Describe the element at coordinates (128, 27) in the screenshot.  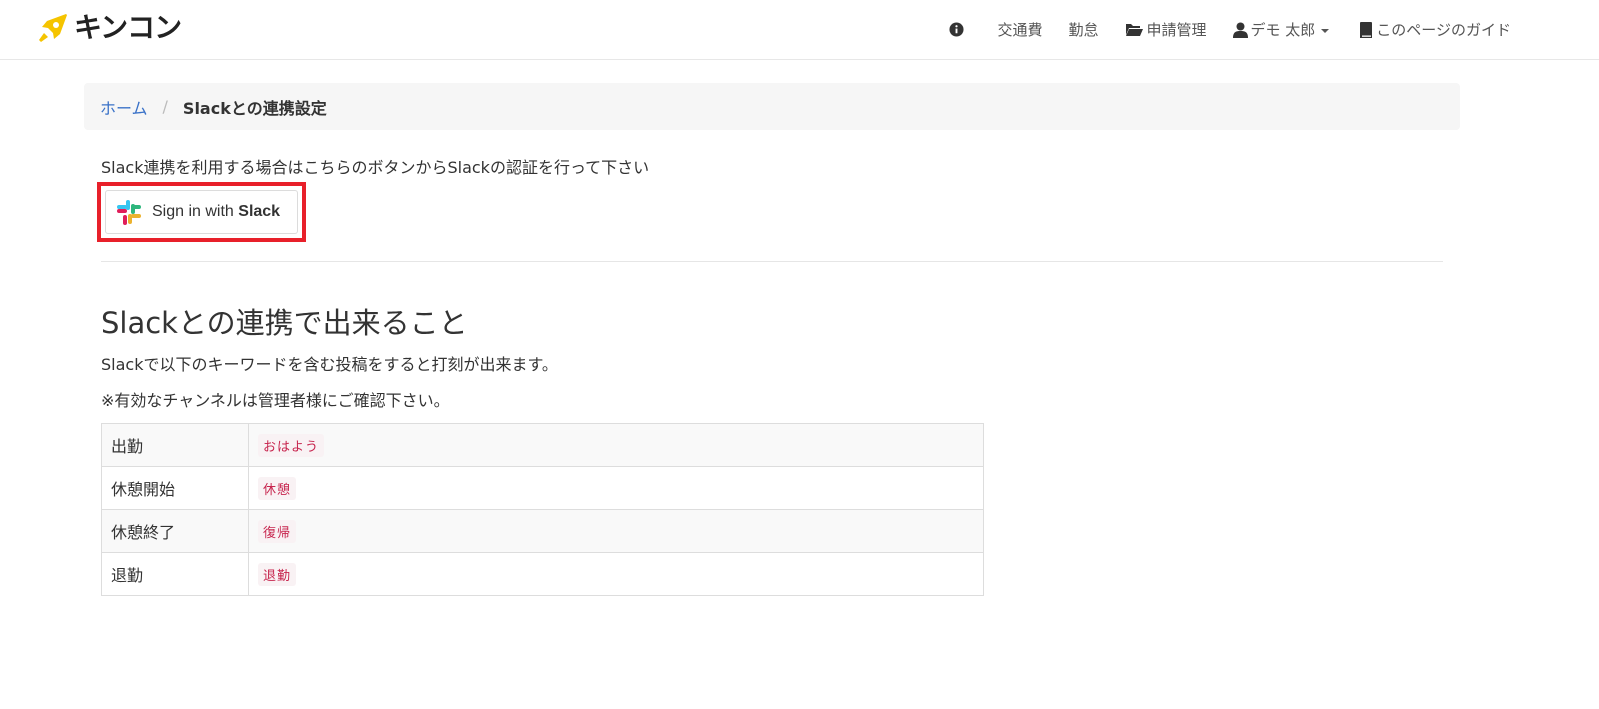
I see `brand-name: キンコン` at that location.